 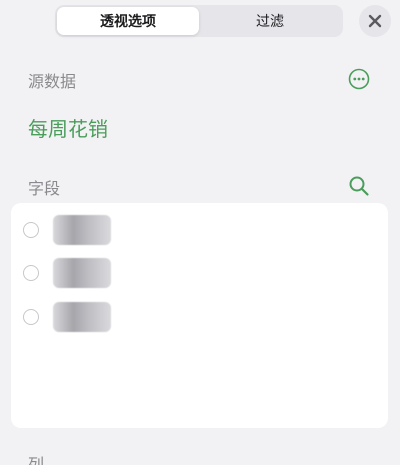 I want to click on source-data-label: 源数据, so click(x=52, y=81).